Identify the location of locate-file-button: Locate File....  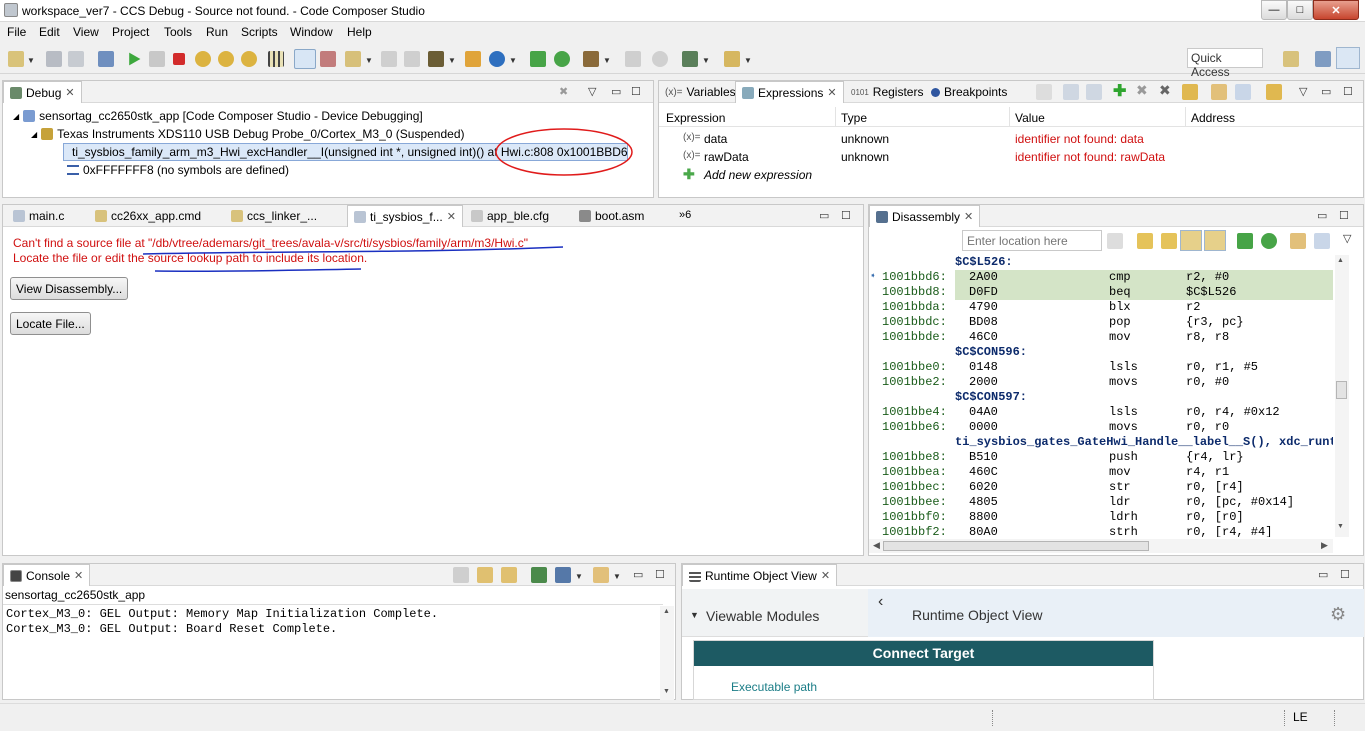
(50, 323).